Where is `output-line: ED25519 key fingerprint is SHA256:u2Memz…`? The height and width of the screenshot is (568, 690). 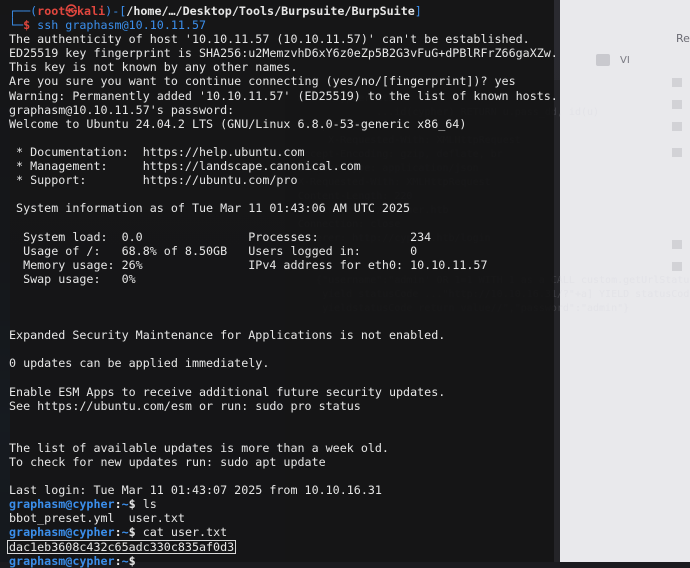 output-line: ED25519 key fingerprint is SHA256:u2Memz… is located at coordinates (283, 53).